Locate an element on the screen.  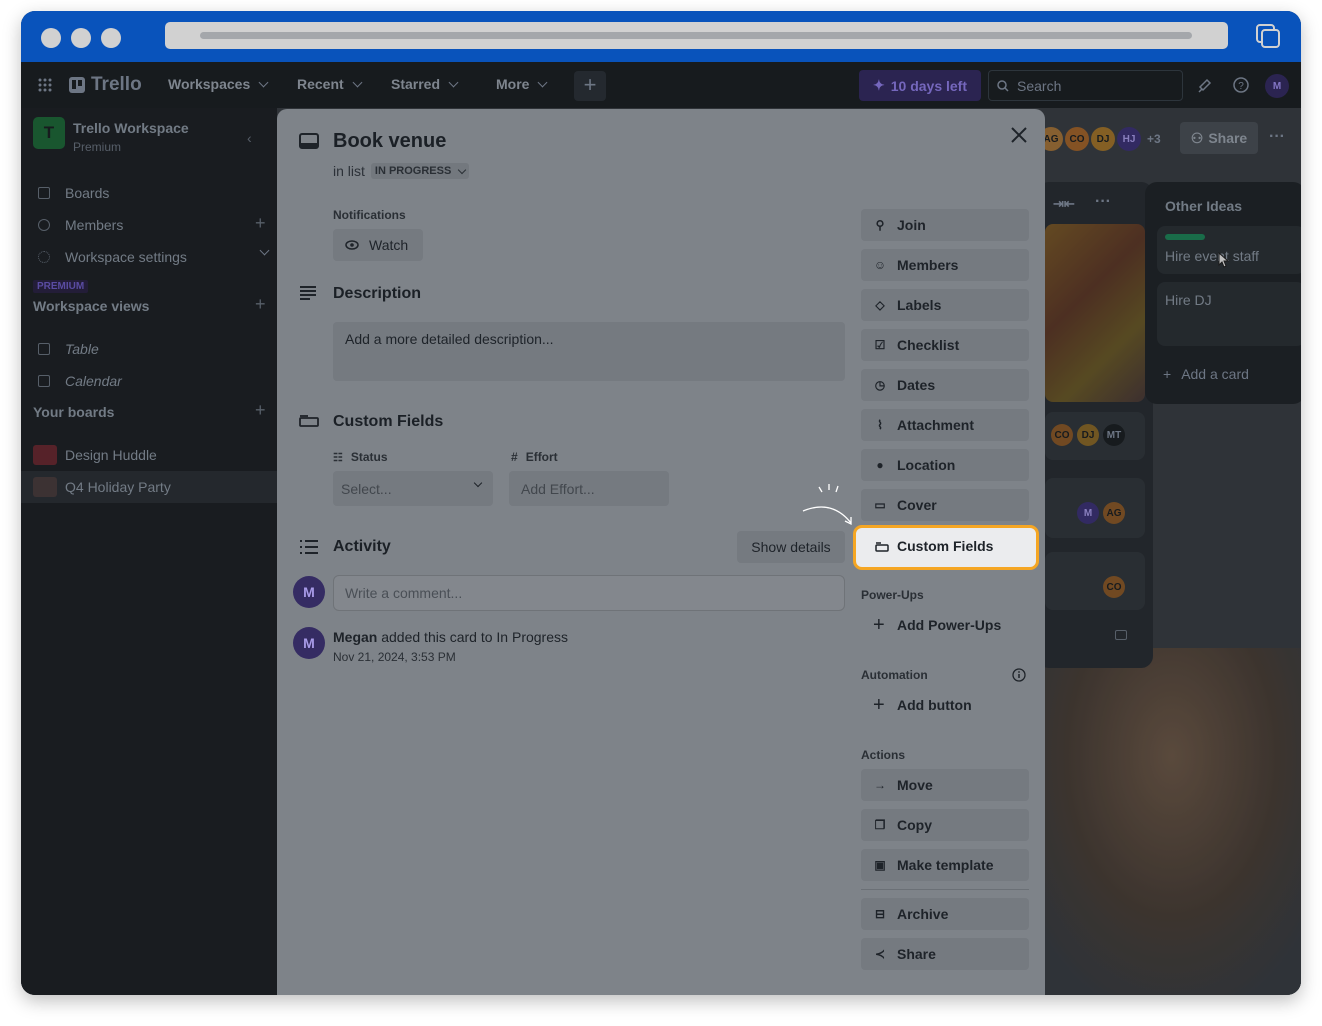
notifications-label: Notifications is located at coordinates (369, 215).